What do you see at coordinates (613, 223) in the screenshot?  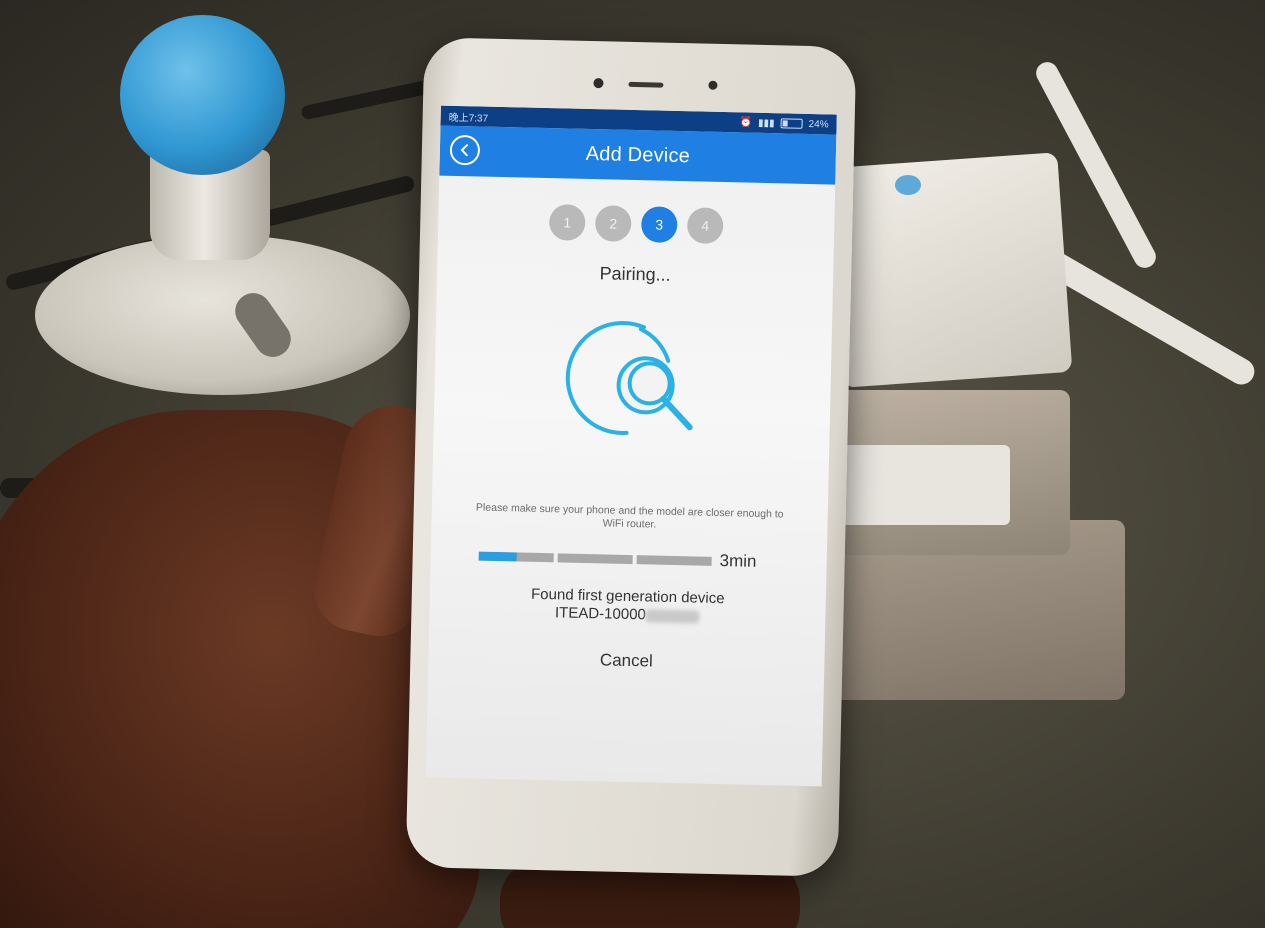 I see `step-2: 2` at bounding box center [613, 223].